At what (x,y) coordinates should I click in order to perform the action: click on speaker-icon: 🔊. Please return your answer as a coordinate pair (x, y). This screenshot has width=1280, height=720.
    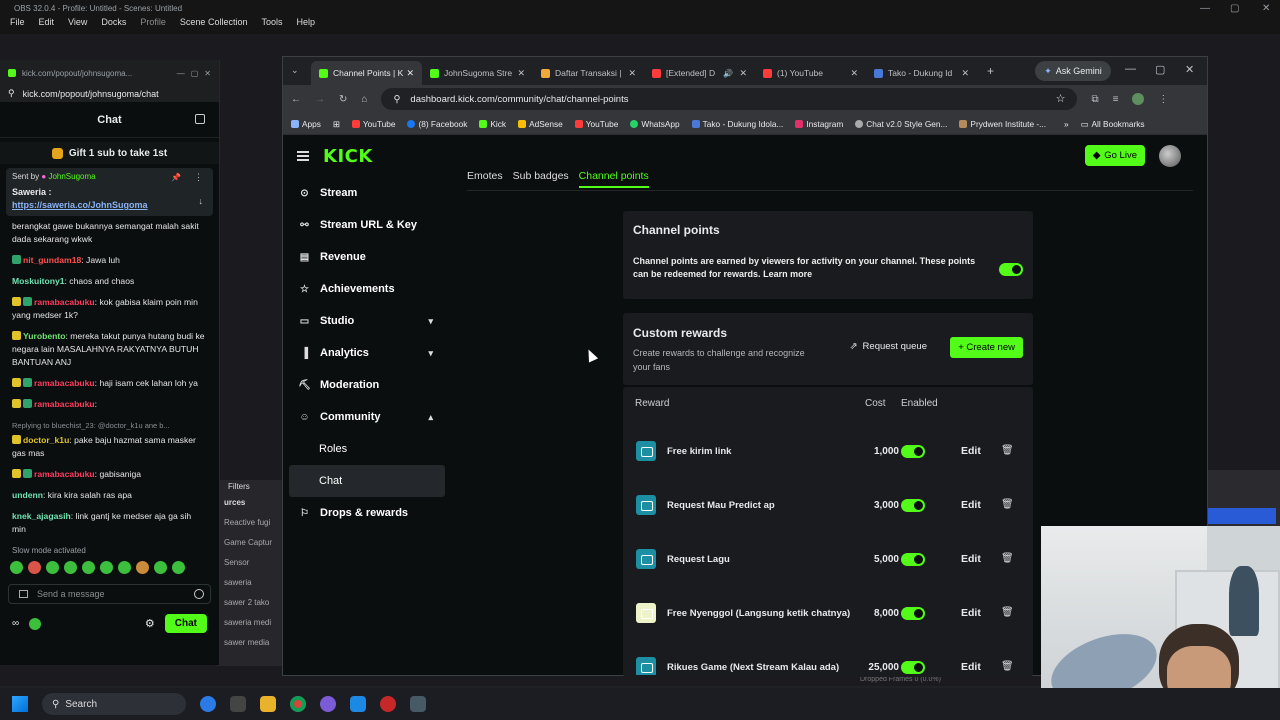
    Looking at the image, I should click on (728, 73).